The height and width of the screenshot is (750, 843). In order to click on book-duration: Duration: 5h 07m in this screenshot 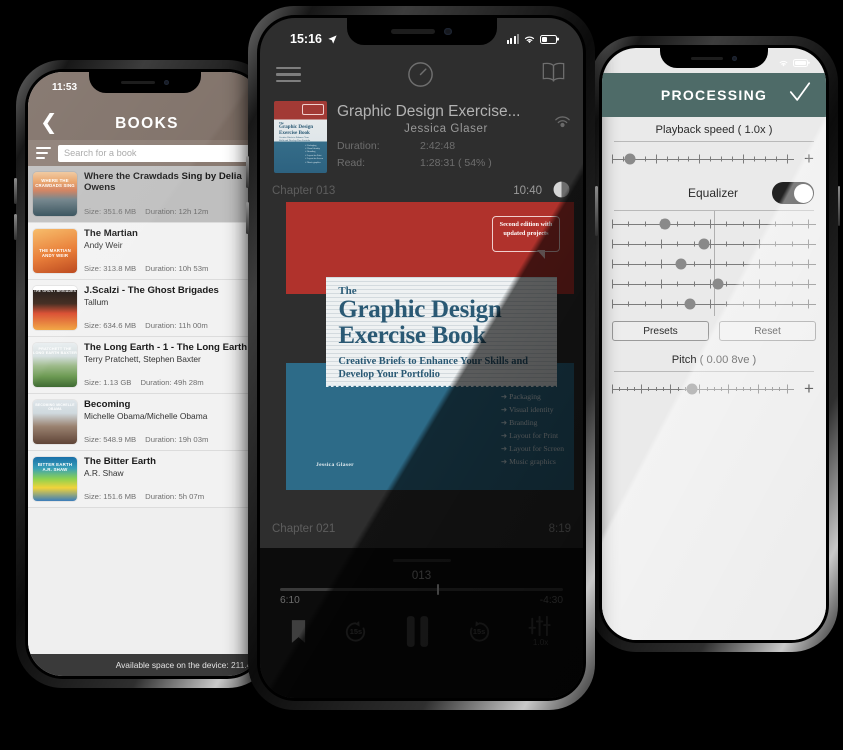, I will do `click(175, 496)`.